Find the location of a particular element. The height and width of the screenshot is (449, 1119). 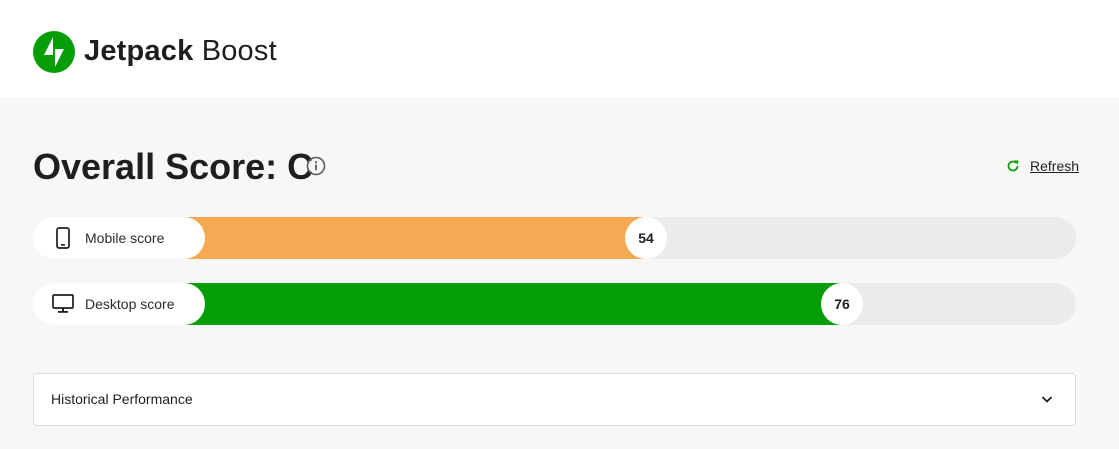

mobile-score-bar: Mobile score 54 is located at coordinates (554, 238).